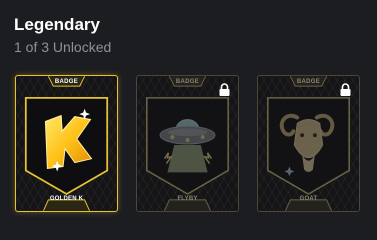  What do you see at coordinates (57, 24) in the screenshot?
I see `section-title: Legendary` at bounding box center [57, 24].